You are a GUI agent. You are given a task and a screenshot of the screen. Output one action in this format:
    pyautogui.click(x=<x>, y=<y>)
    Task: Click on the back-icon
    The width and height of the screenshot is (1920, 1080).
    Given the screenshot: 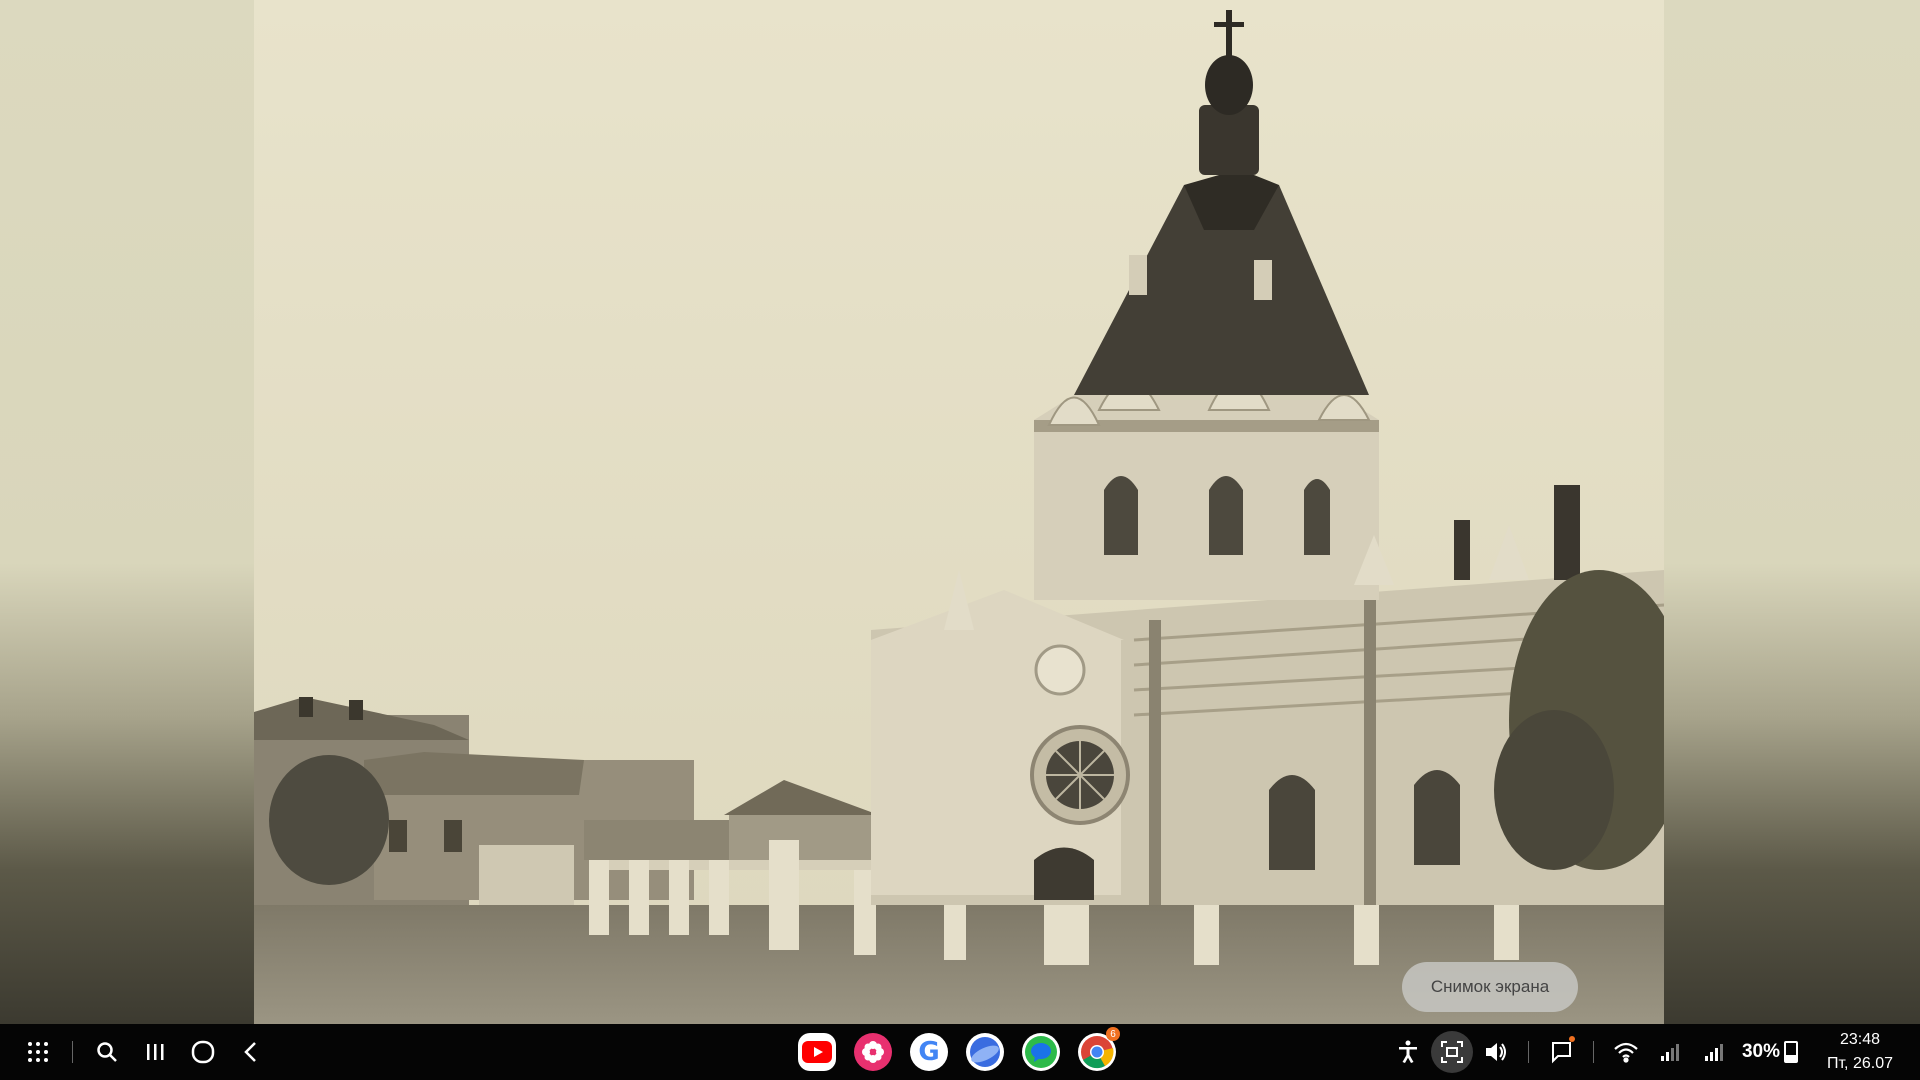 What is the action you would take?
    pyautogui.click(x=251, y=1052)
    